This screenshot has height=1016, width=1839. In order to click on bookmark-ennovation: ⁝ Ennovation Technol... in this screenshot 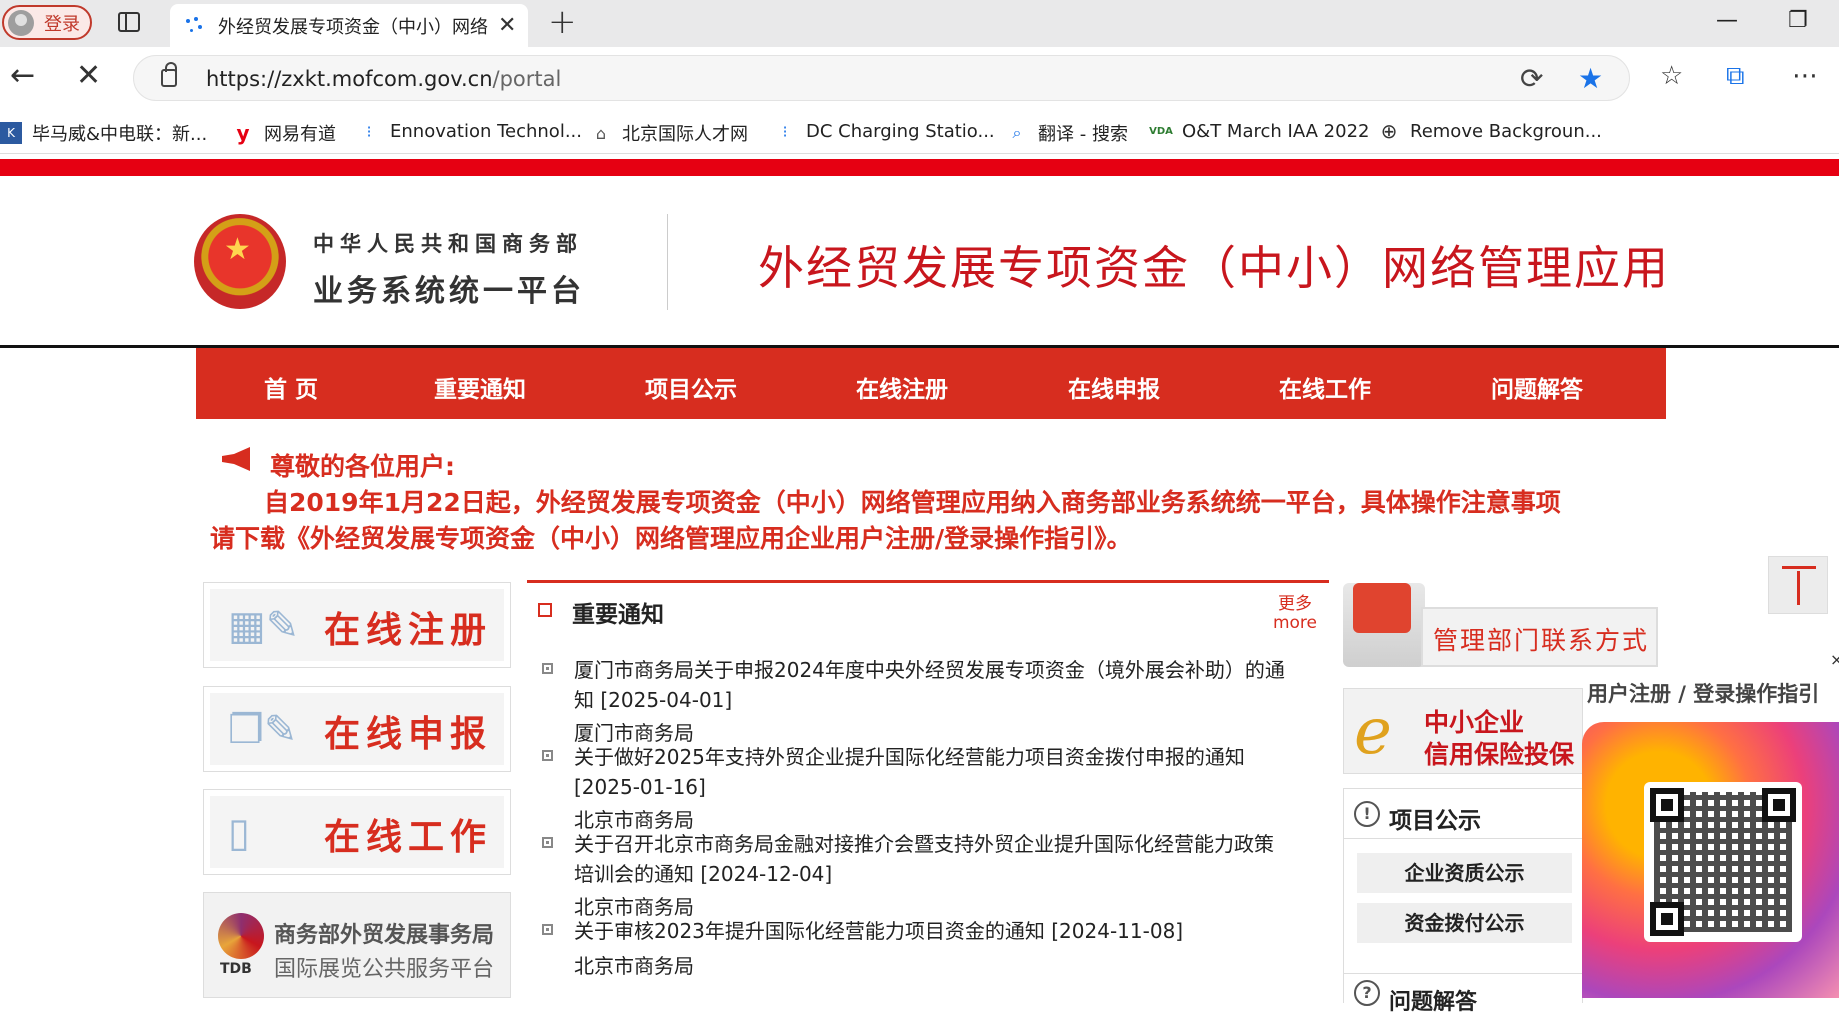, I will do `click(470, 131)`.